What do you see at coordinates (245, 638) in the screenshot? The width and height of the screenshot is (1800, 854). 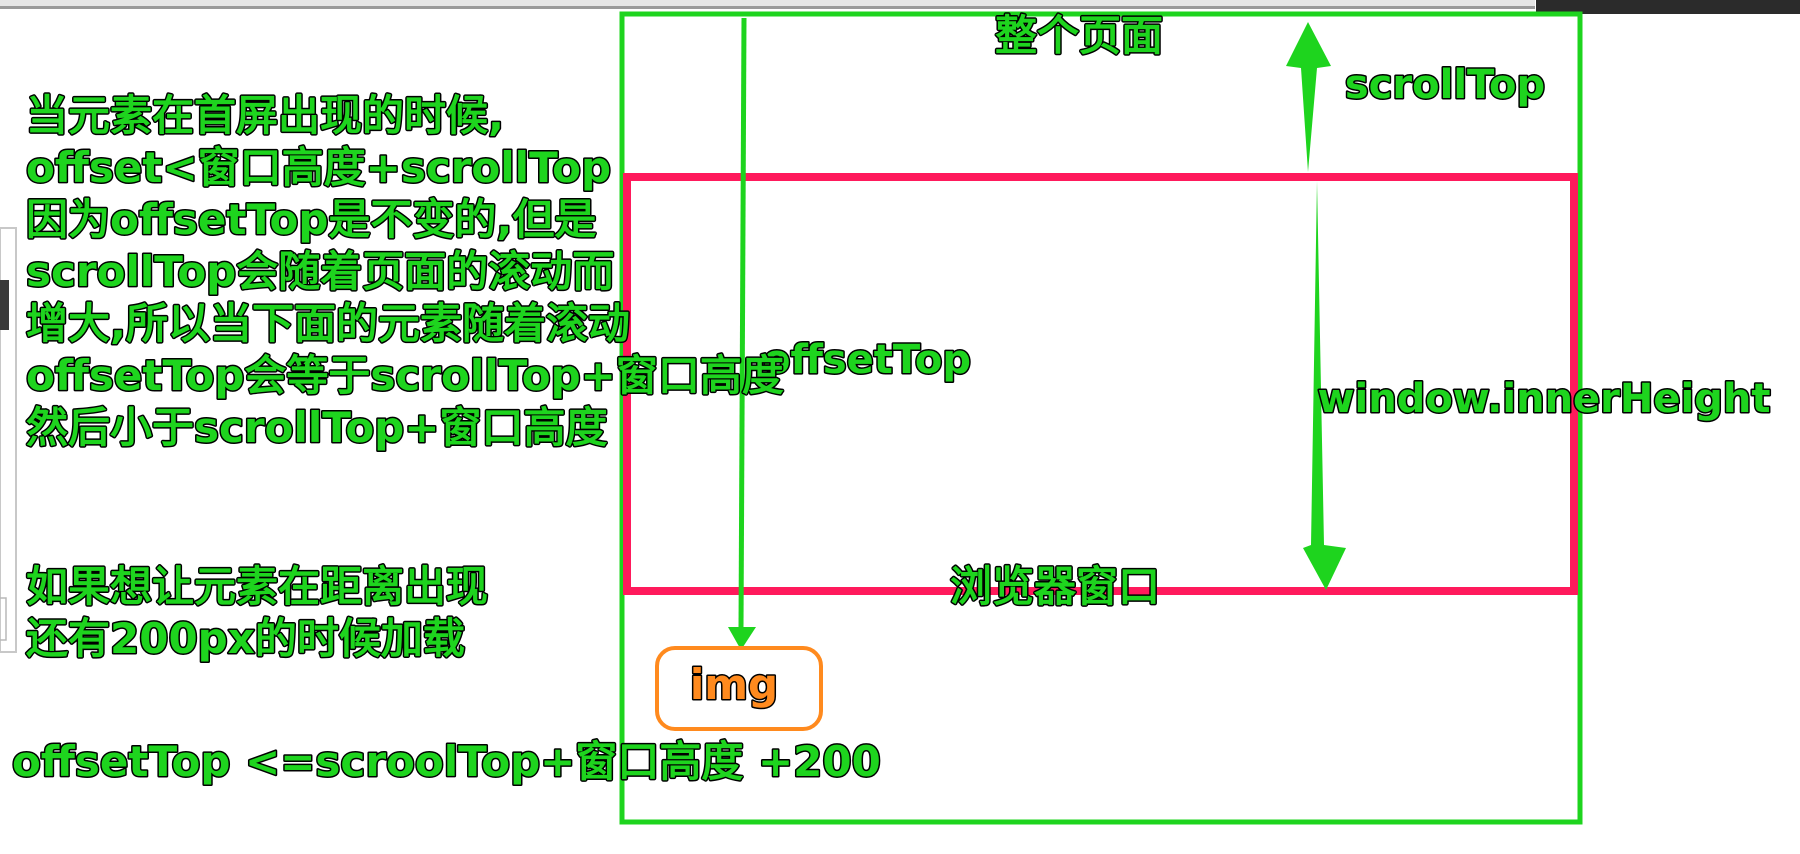 I see `preload-note-line: 还有200px的时候加载` at bounding box center [245, 638].